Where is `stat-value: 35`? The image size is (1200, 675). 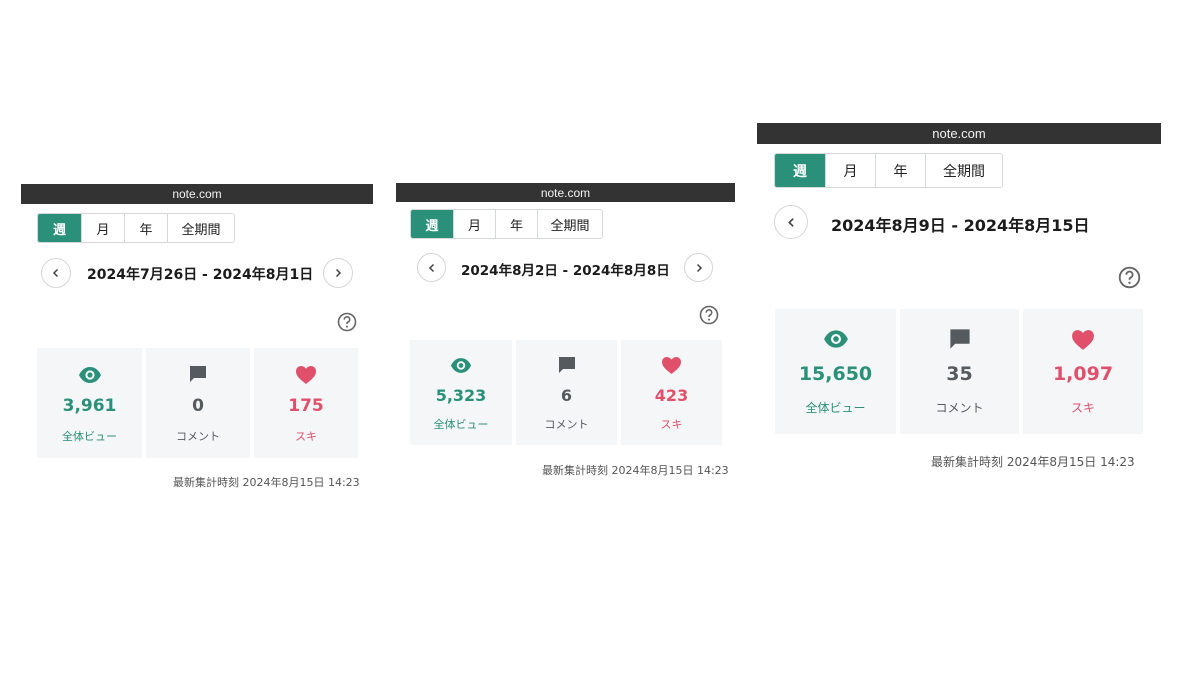
stat-value: 35 is located at coordinates (959, 374).